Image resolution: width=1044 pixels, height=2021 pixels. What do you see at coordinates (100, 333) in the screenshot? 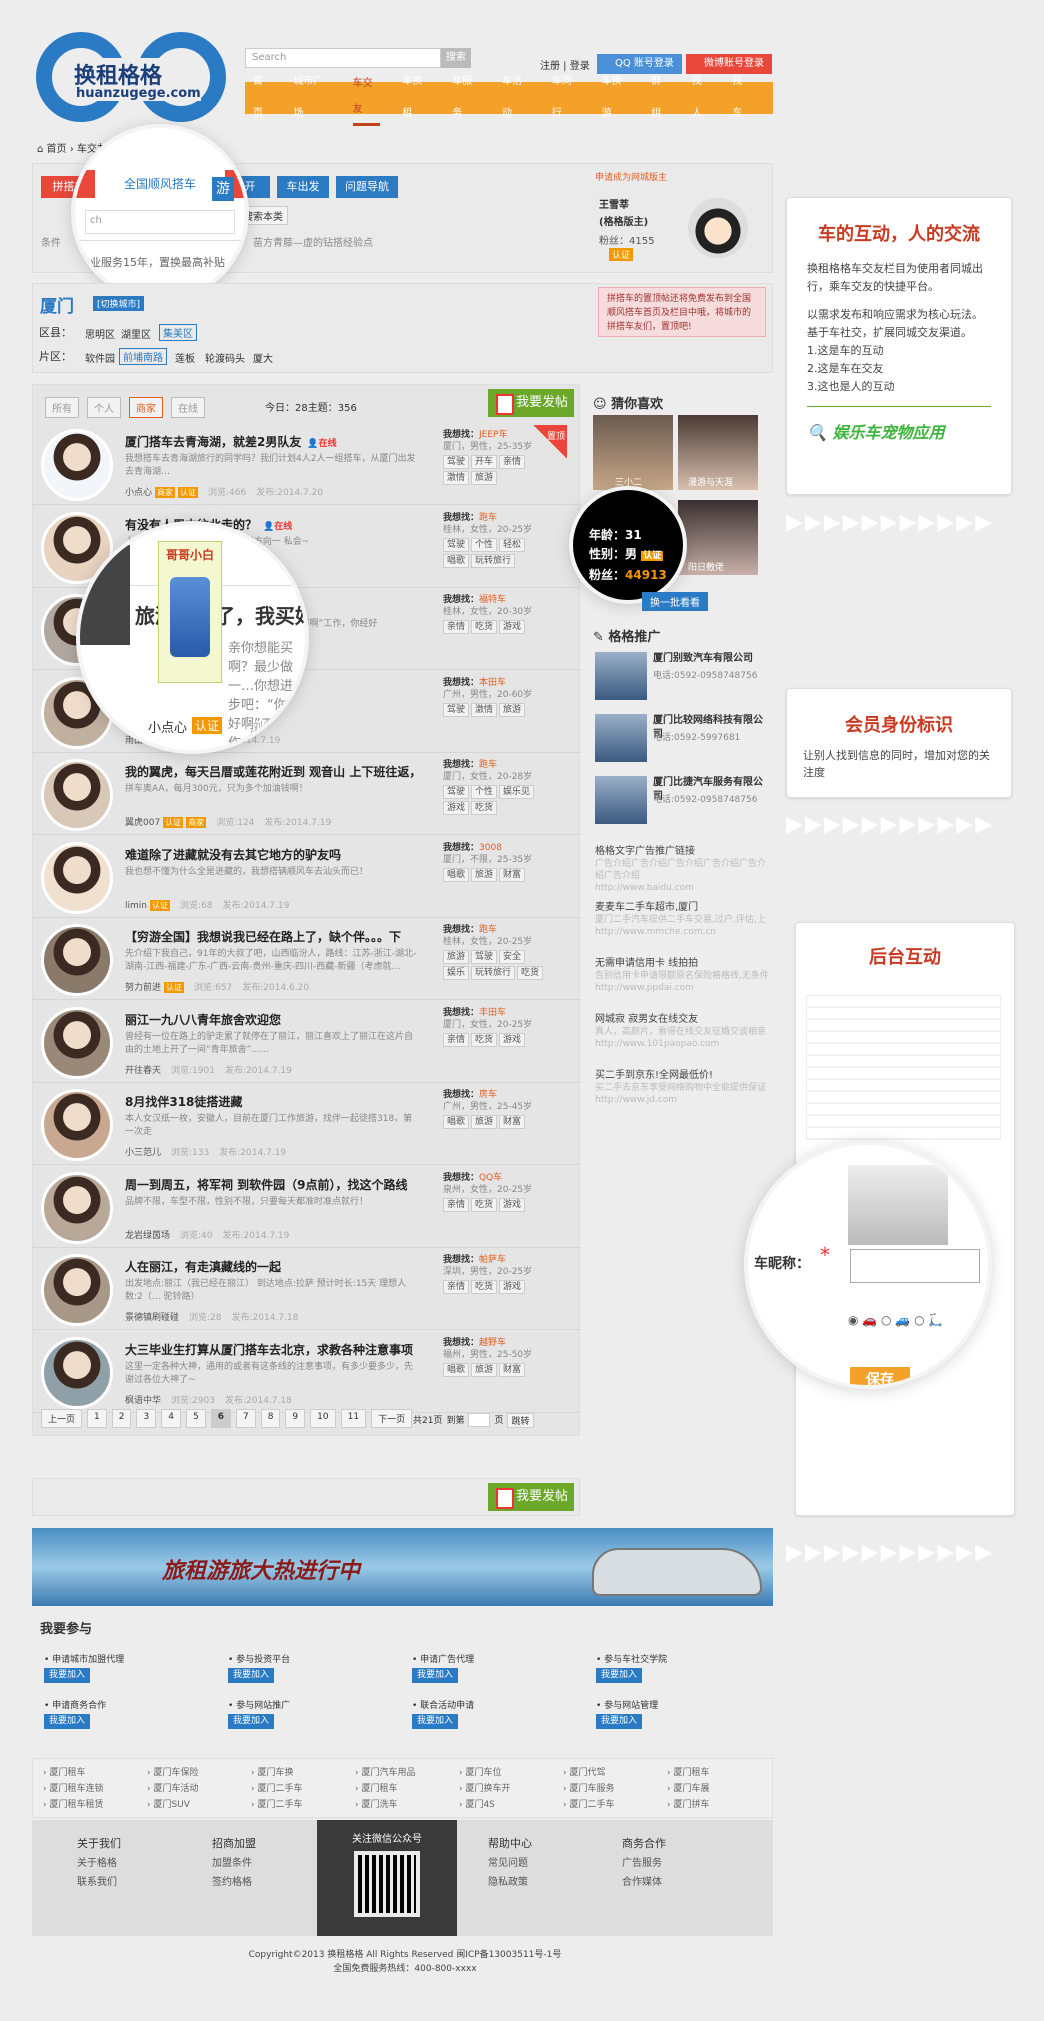
I see `district-item: 思明区` at bounding box center [100, 333].